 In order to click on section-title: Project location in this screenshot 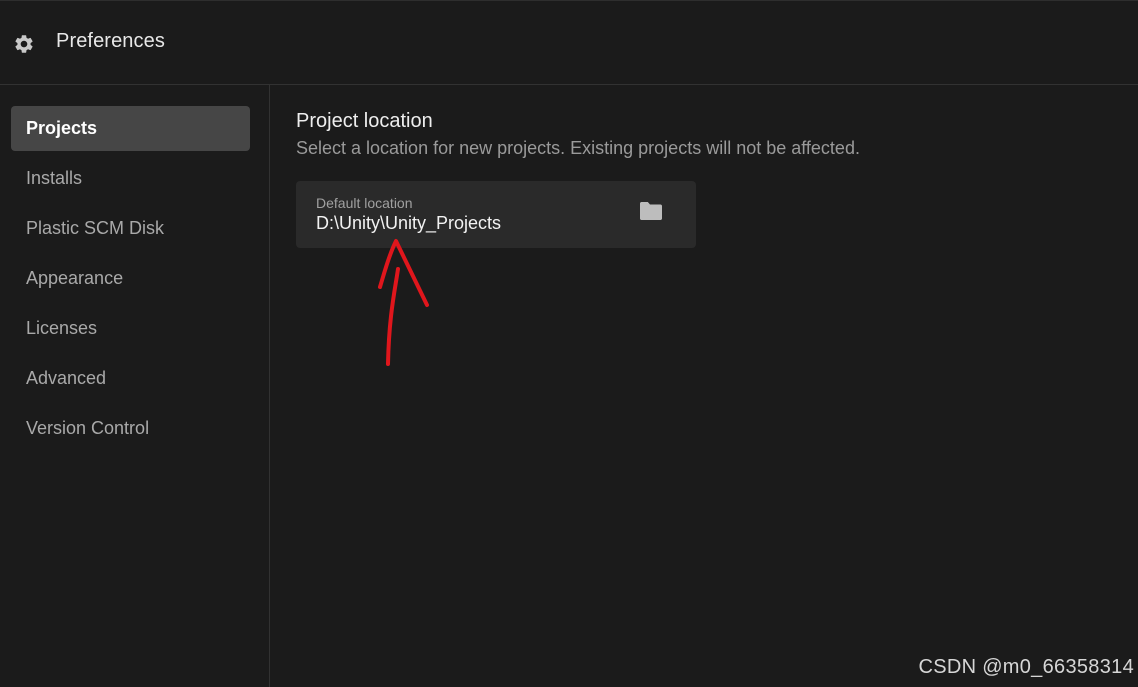, I will do `click(364, 121)`.